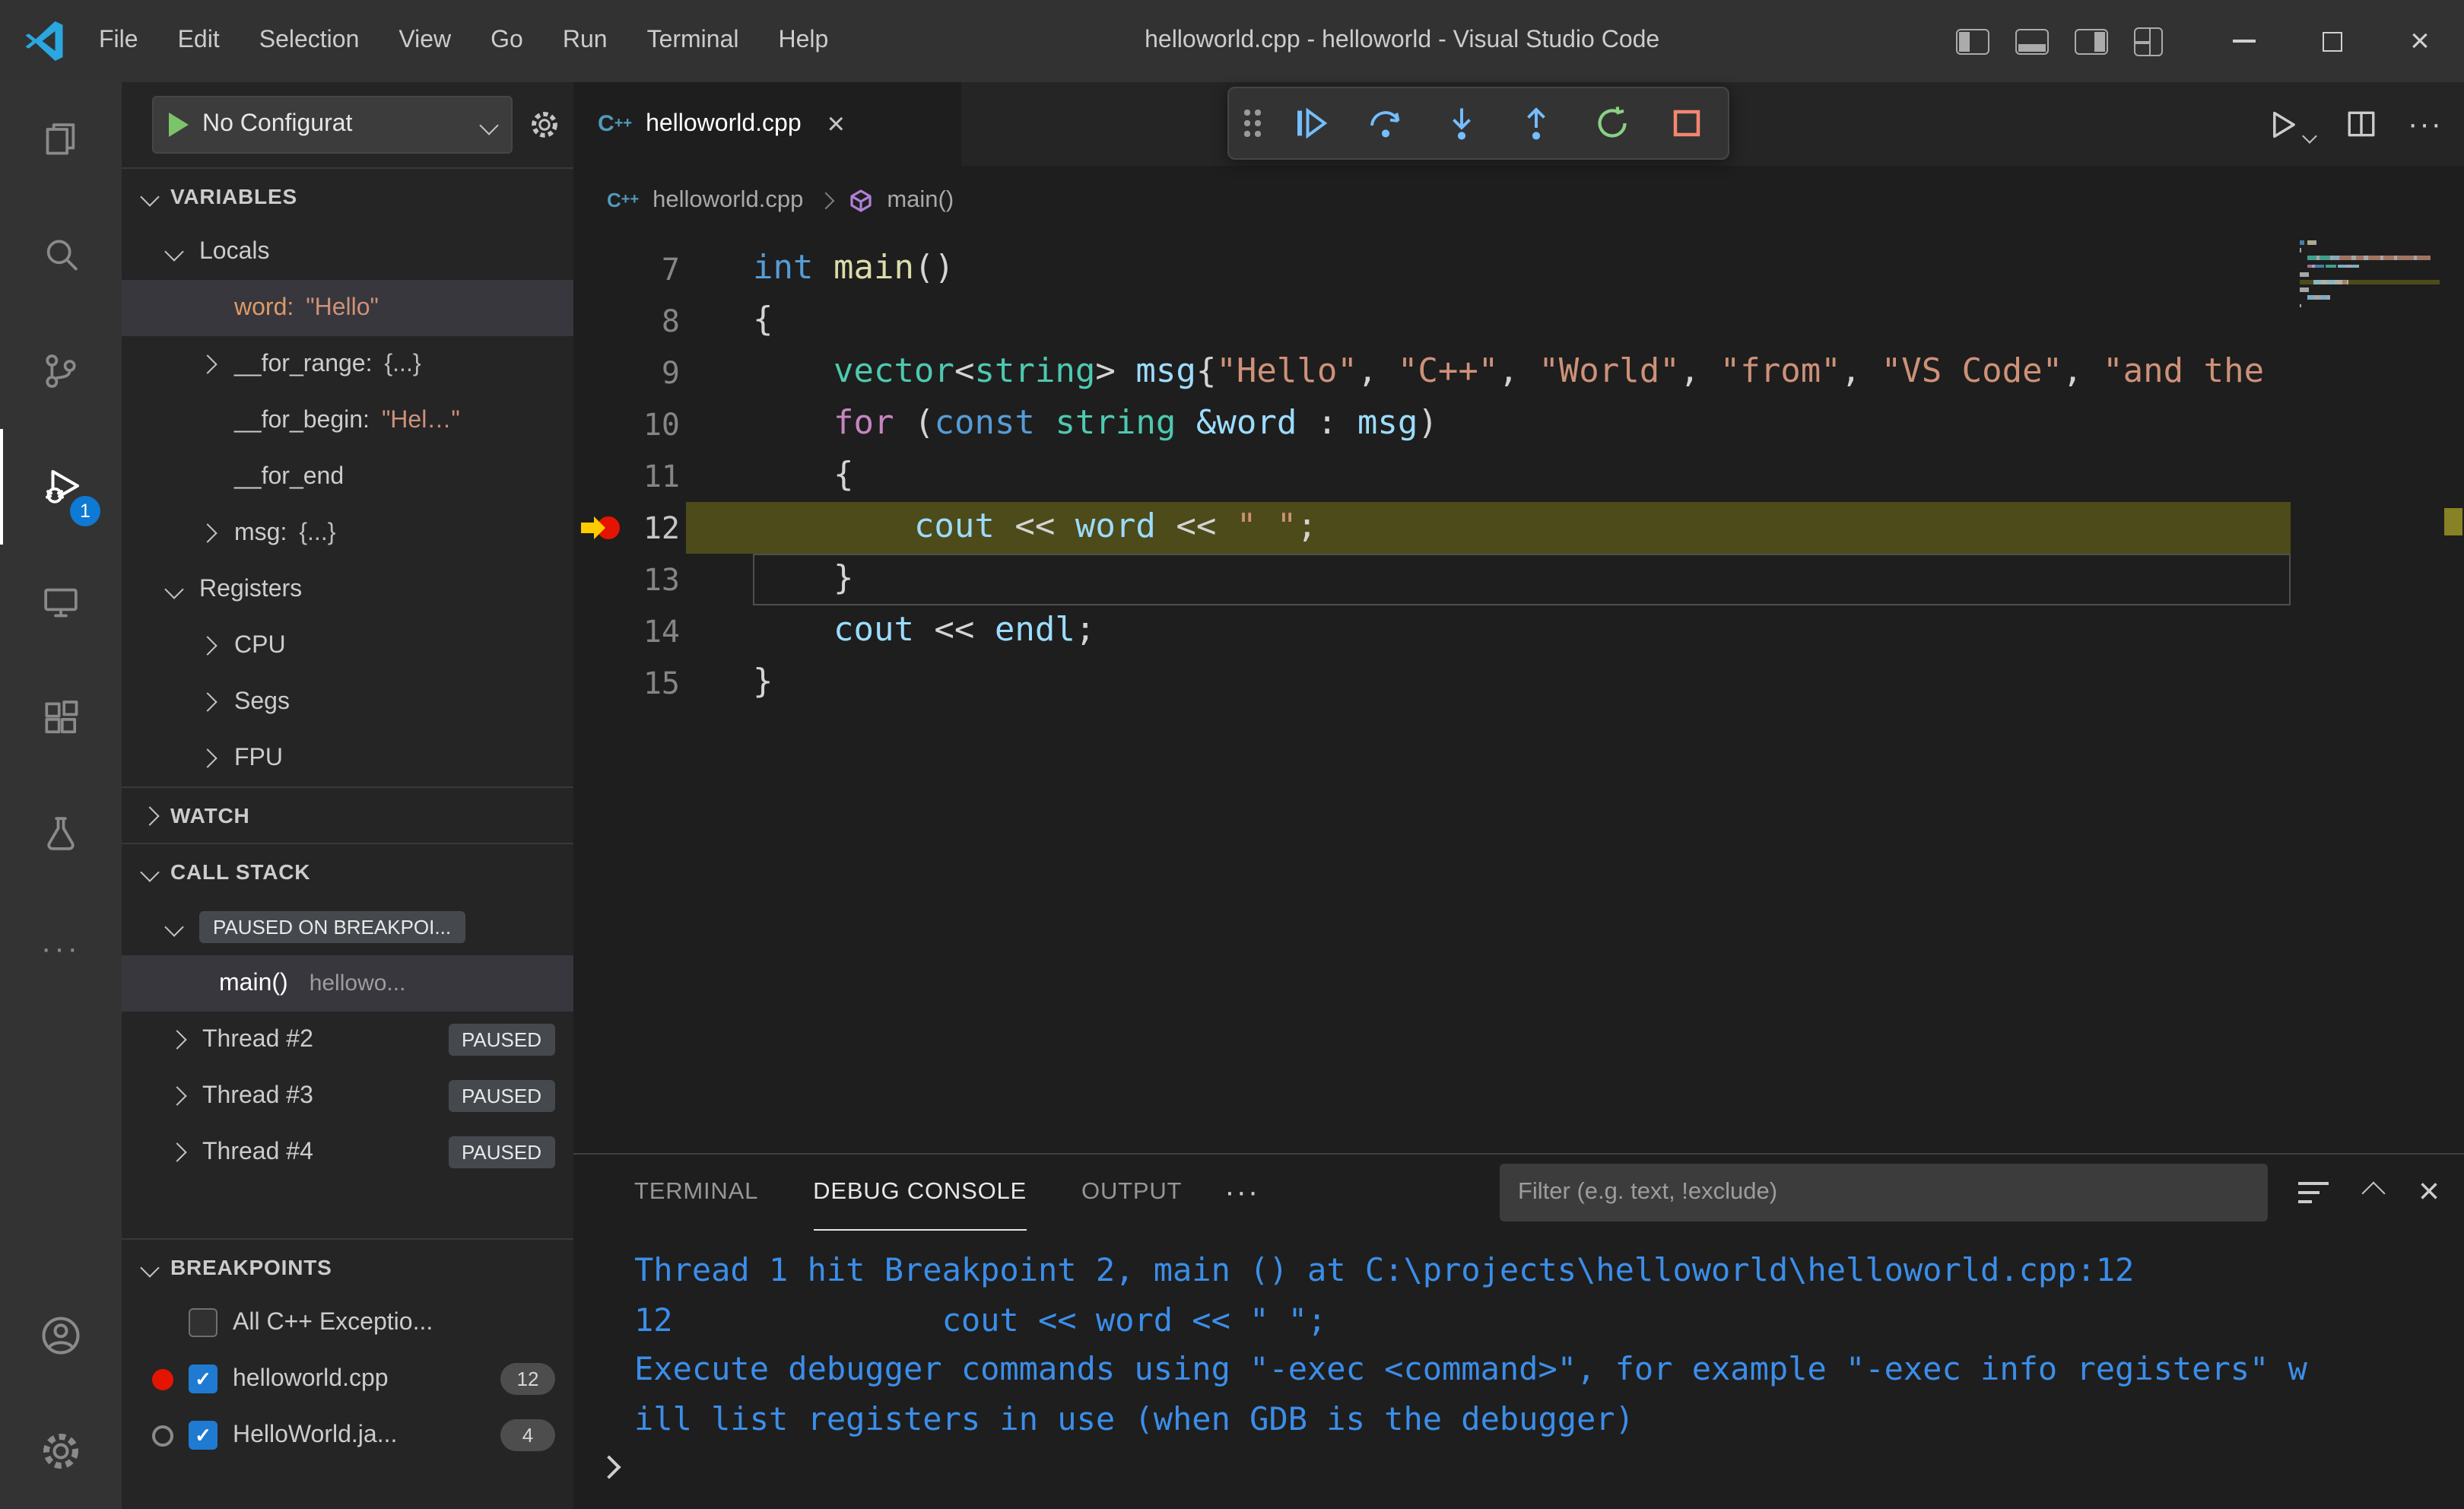  Describe the element at coordinates (585, 41) in the screenshot. I see `menu-run: Run` at that location.